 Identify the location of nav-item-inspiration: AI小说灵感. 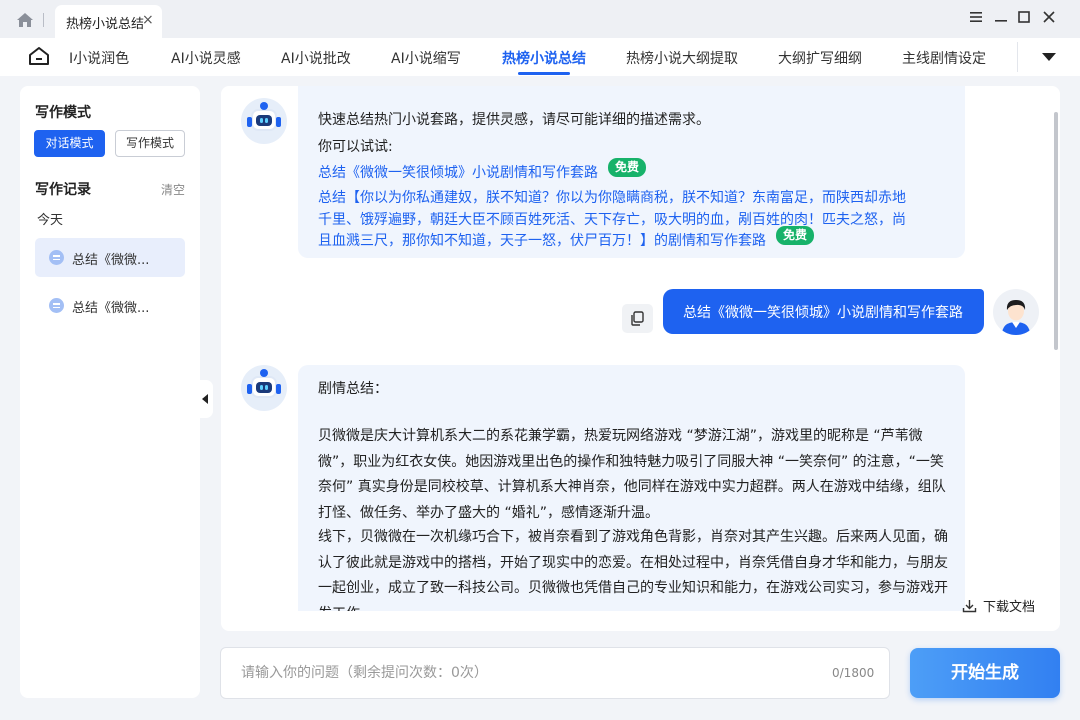
(206, 58).